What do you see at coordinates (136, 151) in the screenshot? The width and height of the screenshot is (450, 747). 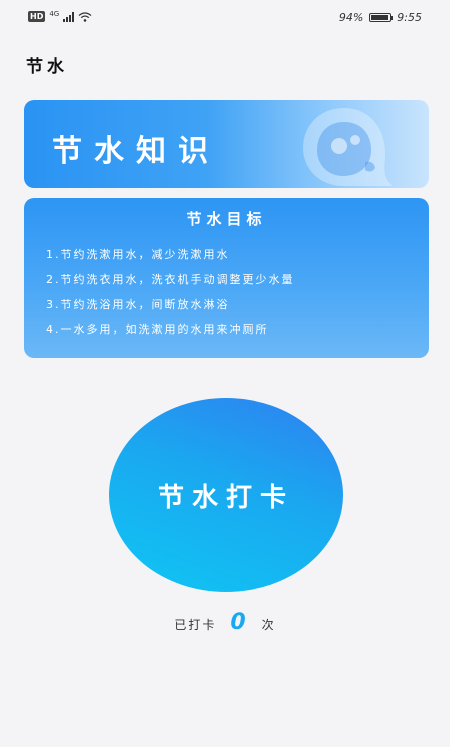 I see `banner-title: 节水知识` at bounding box center [136, 151].